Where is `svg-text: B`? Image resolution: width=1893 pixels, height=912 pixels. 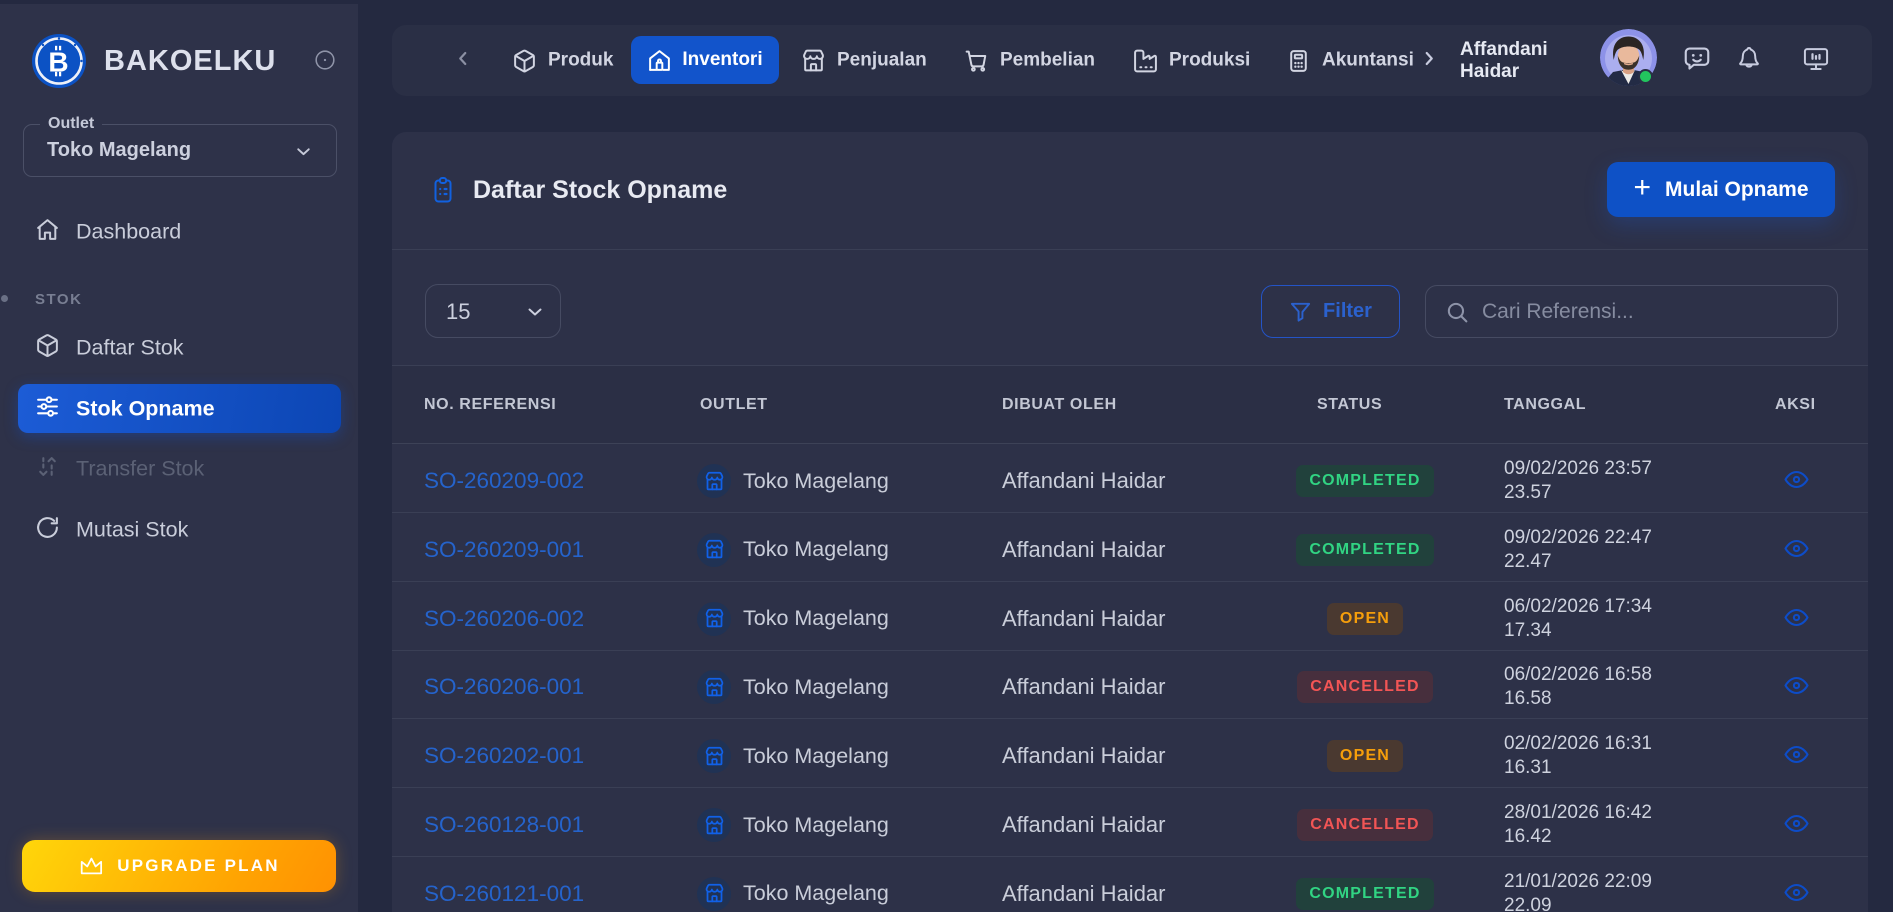
svg-text: B is located at coordinates (58, 62).